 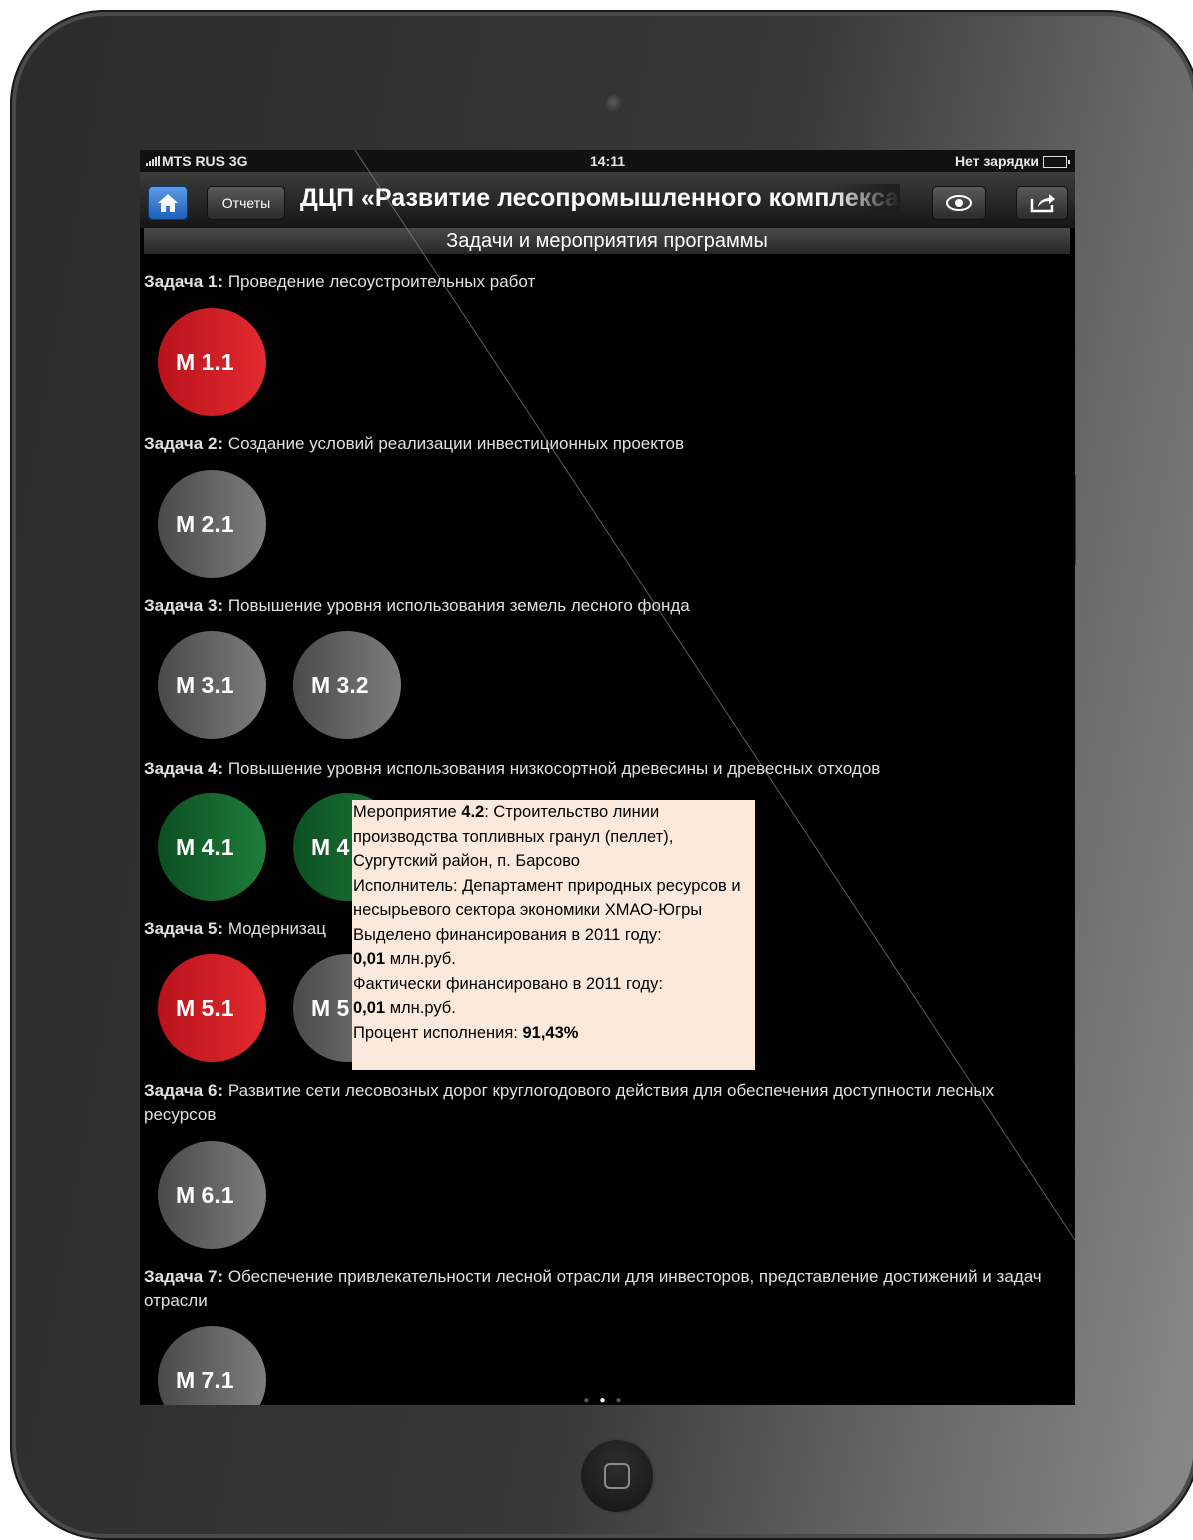 I want to click on task-label: Задача 3:, so click(x=184, y=605).